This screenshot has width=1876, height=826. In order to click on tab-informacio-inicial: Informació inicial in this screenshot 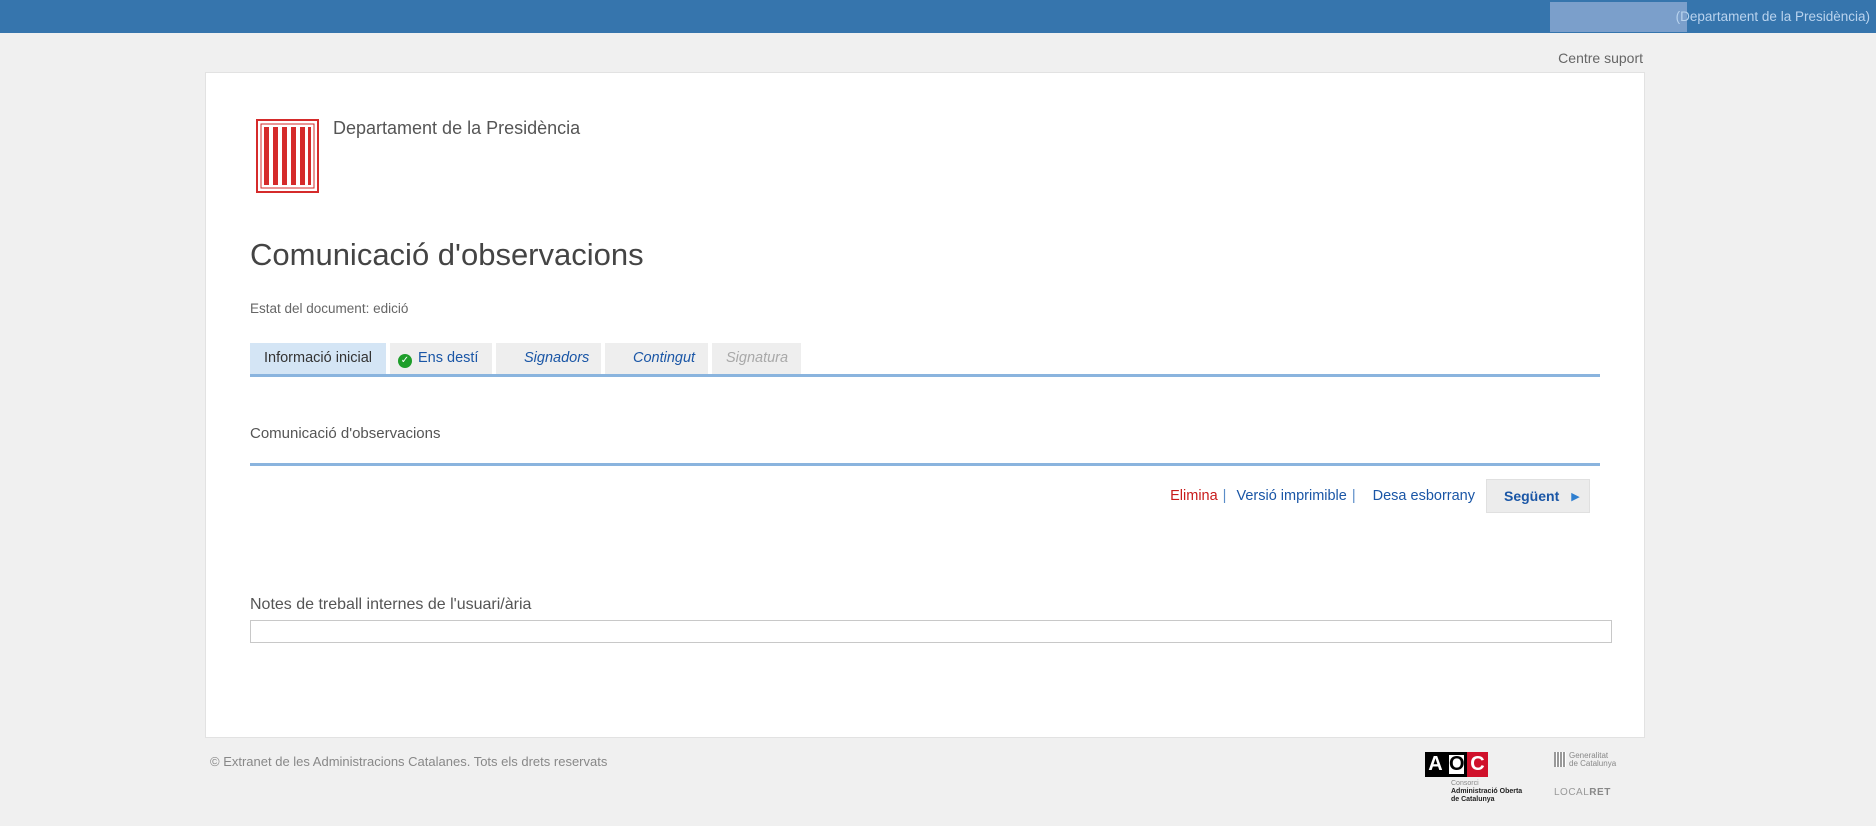, I will do `click(318, 358)`.